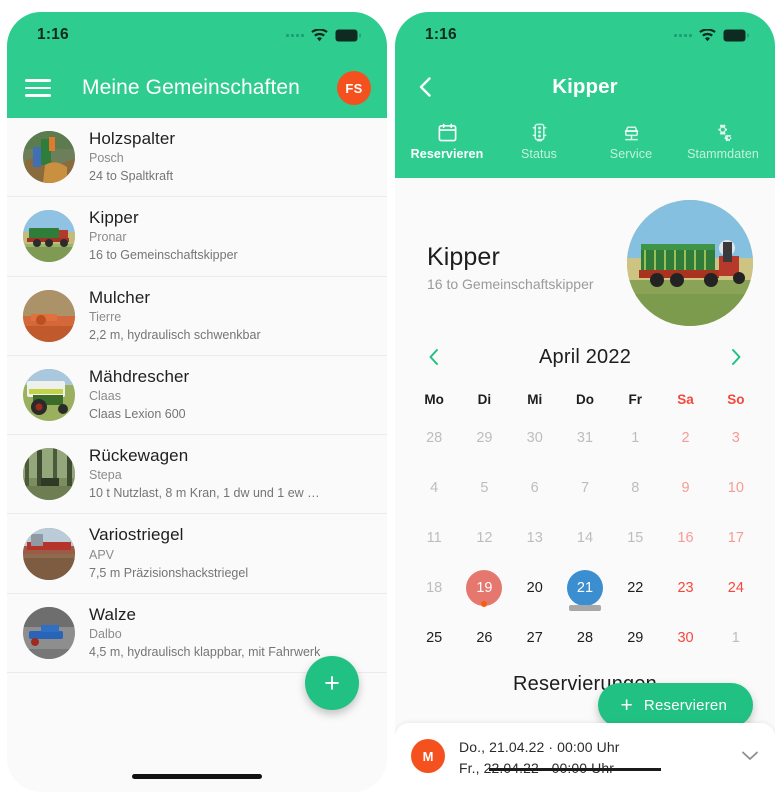 The width and height of the screenshot is (775, 804). I want to click on calendar-dow: Di, so click(484, 399).